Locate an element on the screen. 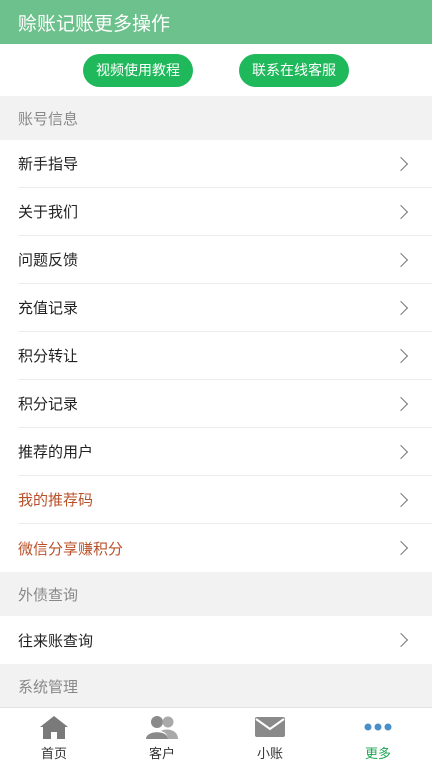  section-debt-title: 外债查询 is located at coordinates (216, 594).